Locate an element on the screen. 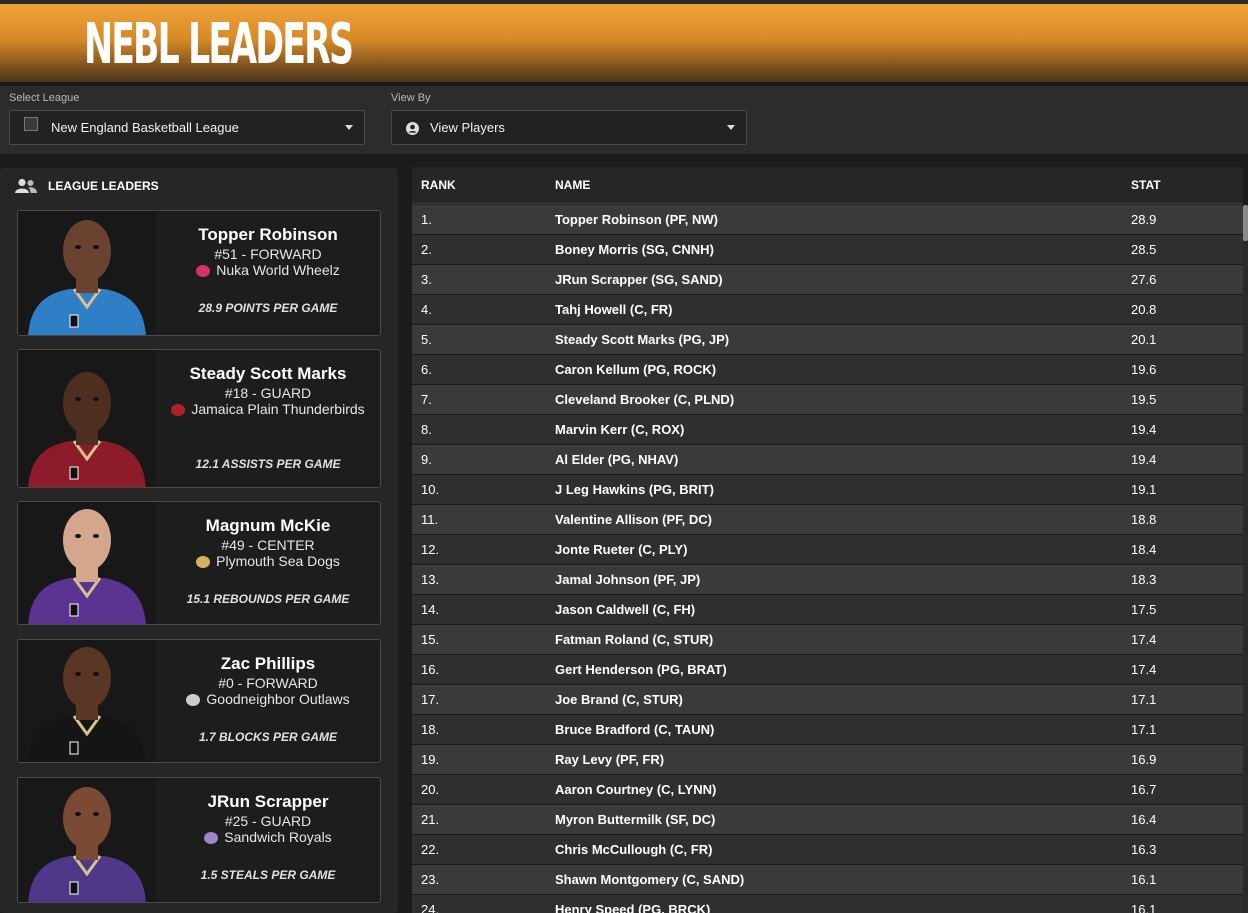 Image resolution: width=1248 pixels, height=913 pixels. leader-stat: 15.1 REBOUNDS PER GAME is located at coordinates (268, 599).